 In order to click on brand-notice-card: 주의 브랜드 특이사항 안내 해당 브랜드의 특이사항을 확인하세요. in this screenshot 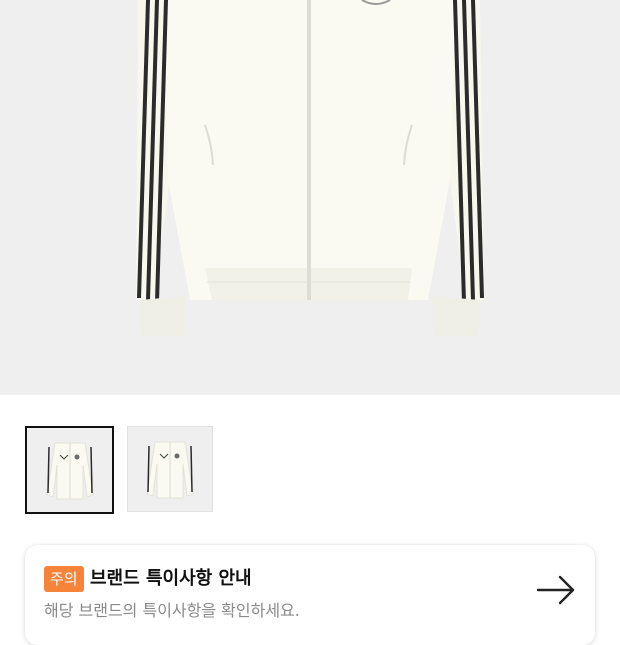, I will do `click(310, 595)`.